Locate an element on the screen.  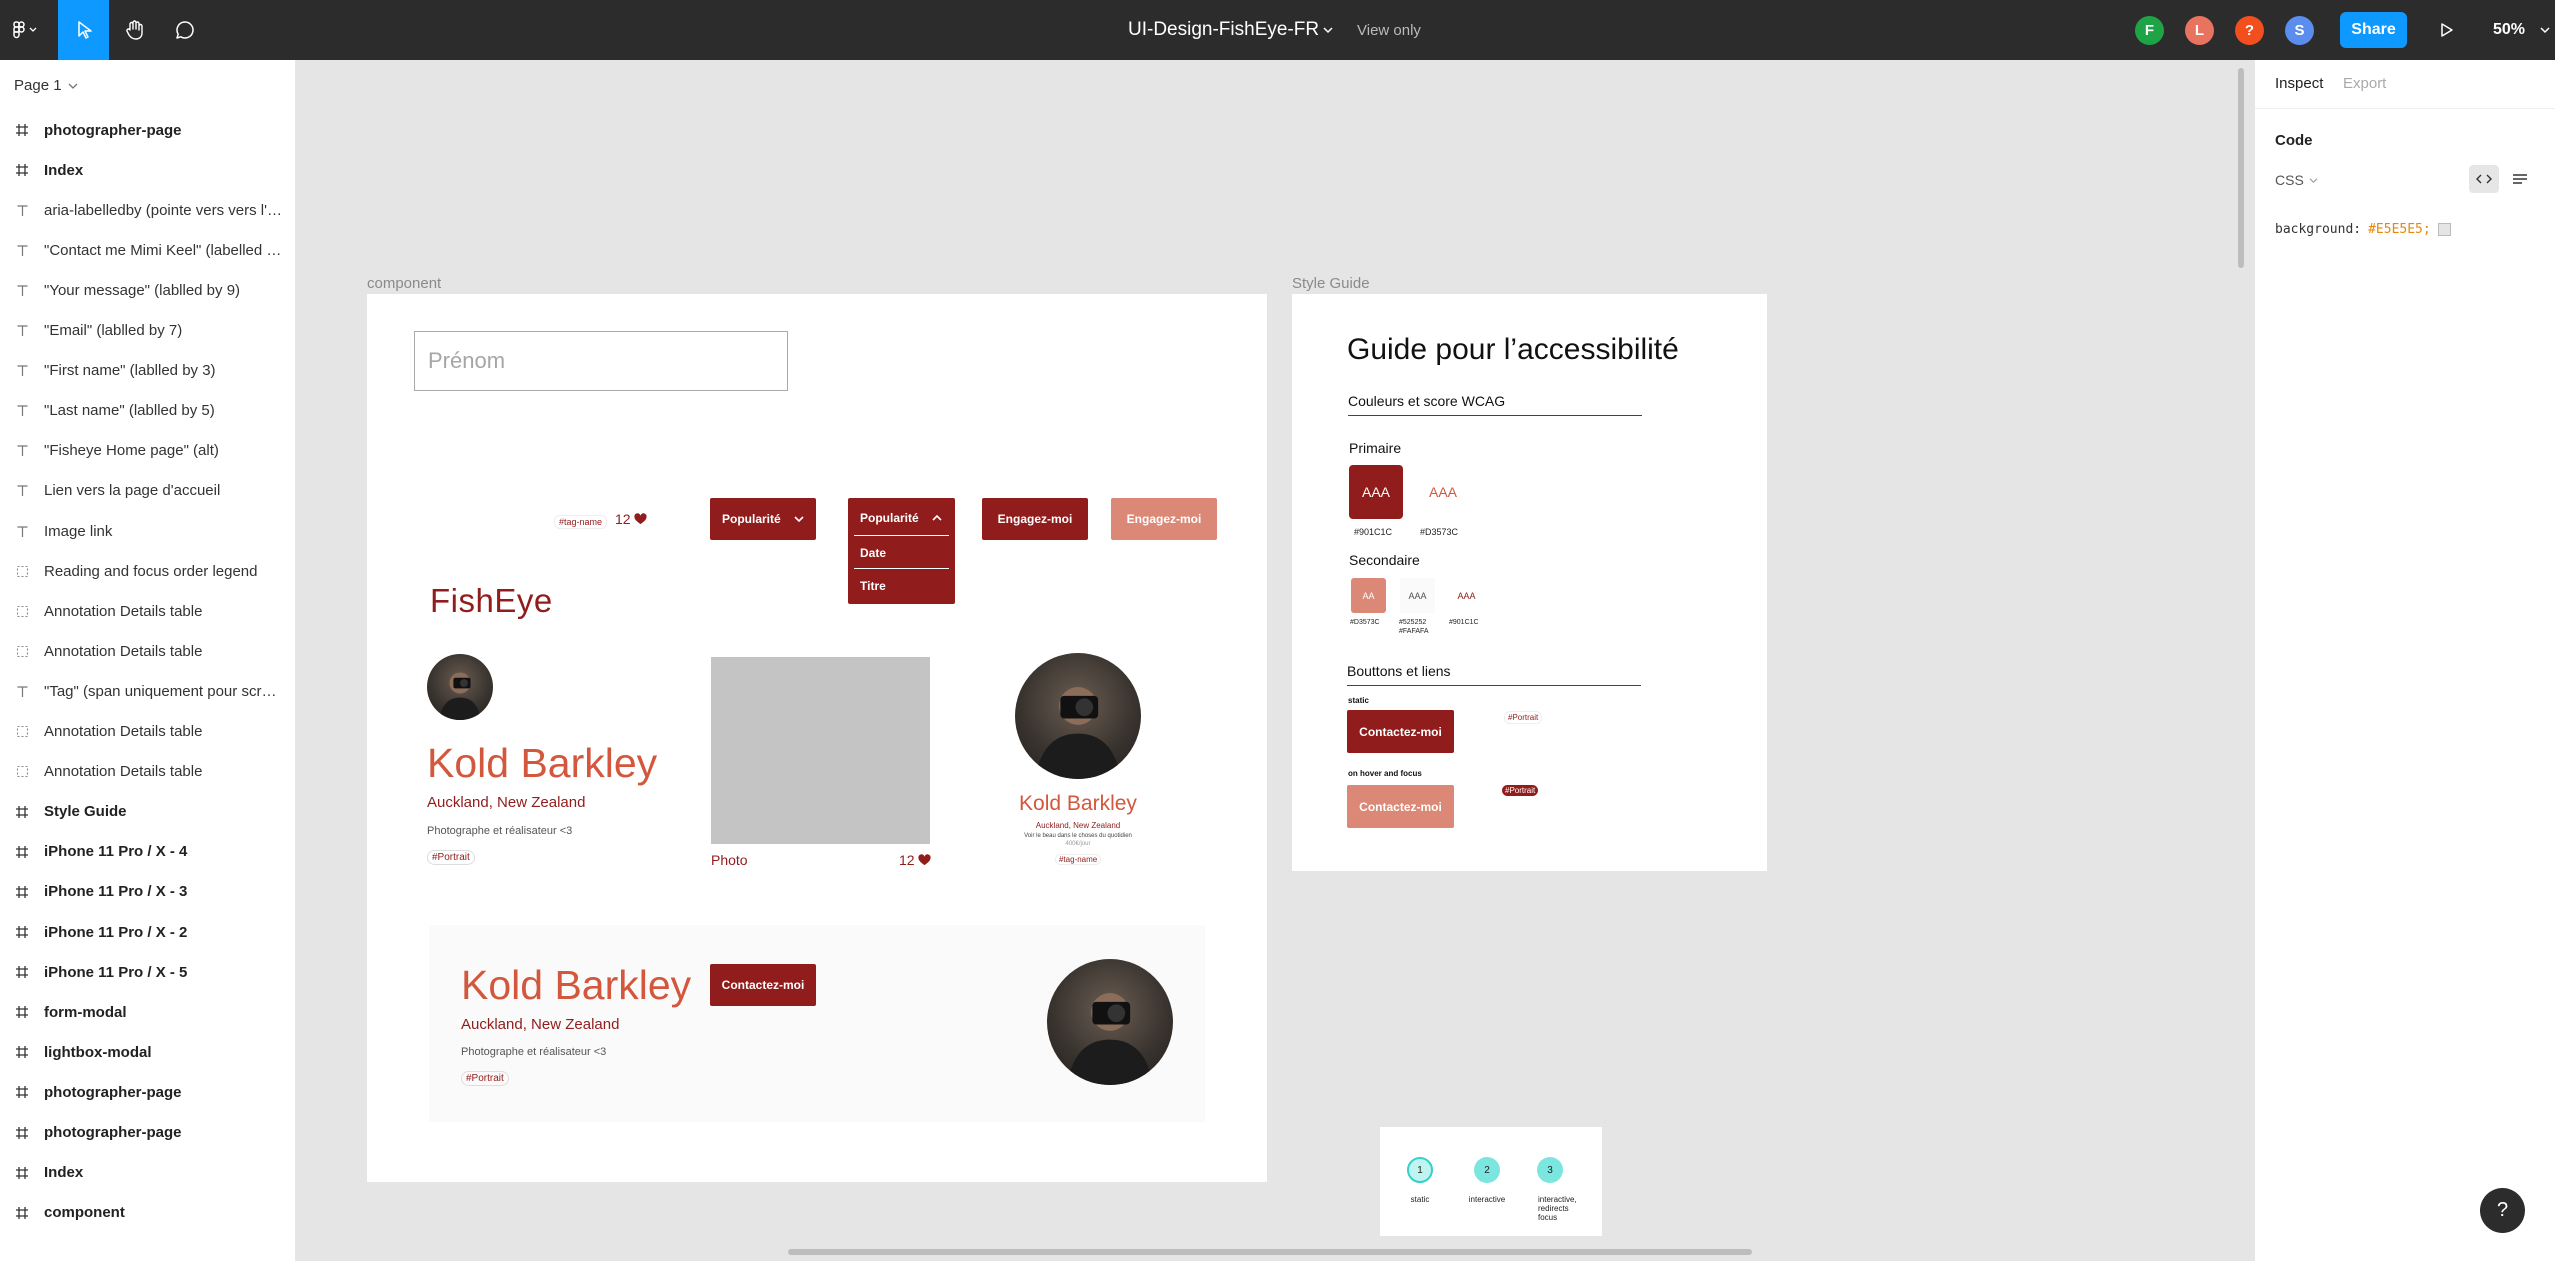
vertical-scrollbar is located at coordinates (2241, 168).